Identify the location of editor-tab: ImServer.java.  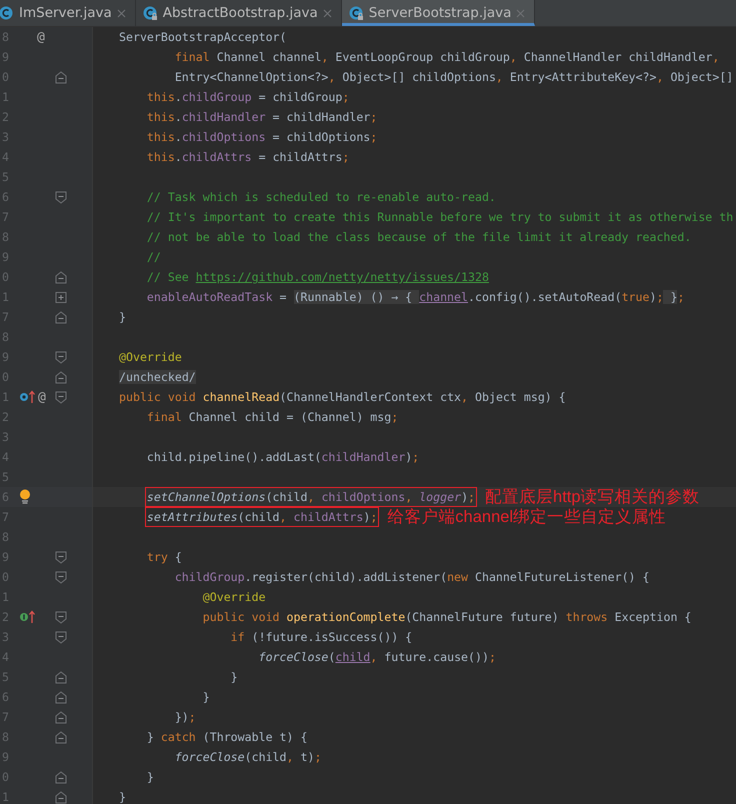
(68, 13).